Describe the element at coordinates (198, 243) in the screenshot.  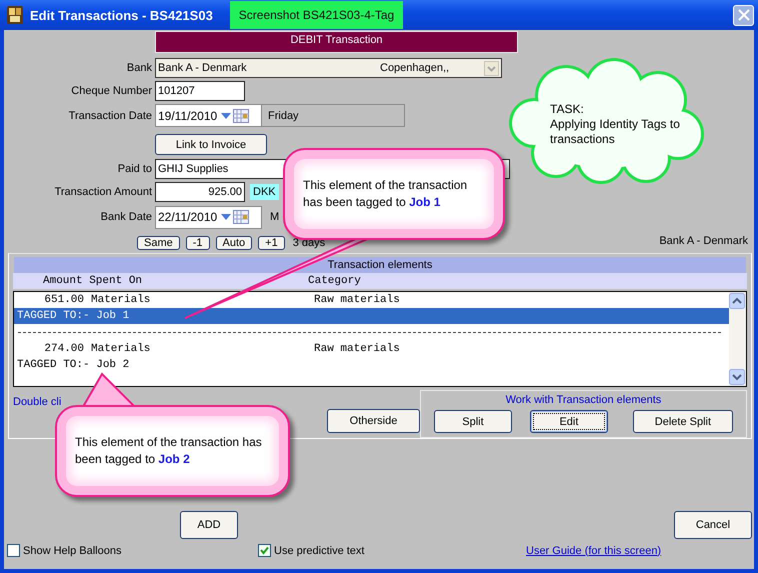
I see `date-step-button: -1` at that location.